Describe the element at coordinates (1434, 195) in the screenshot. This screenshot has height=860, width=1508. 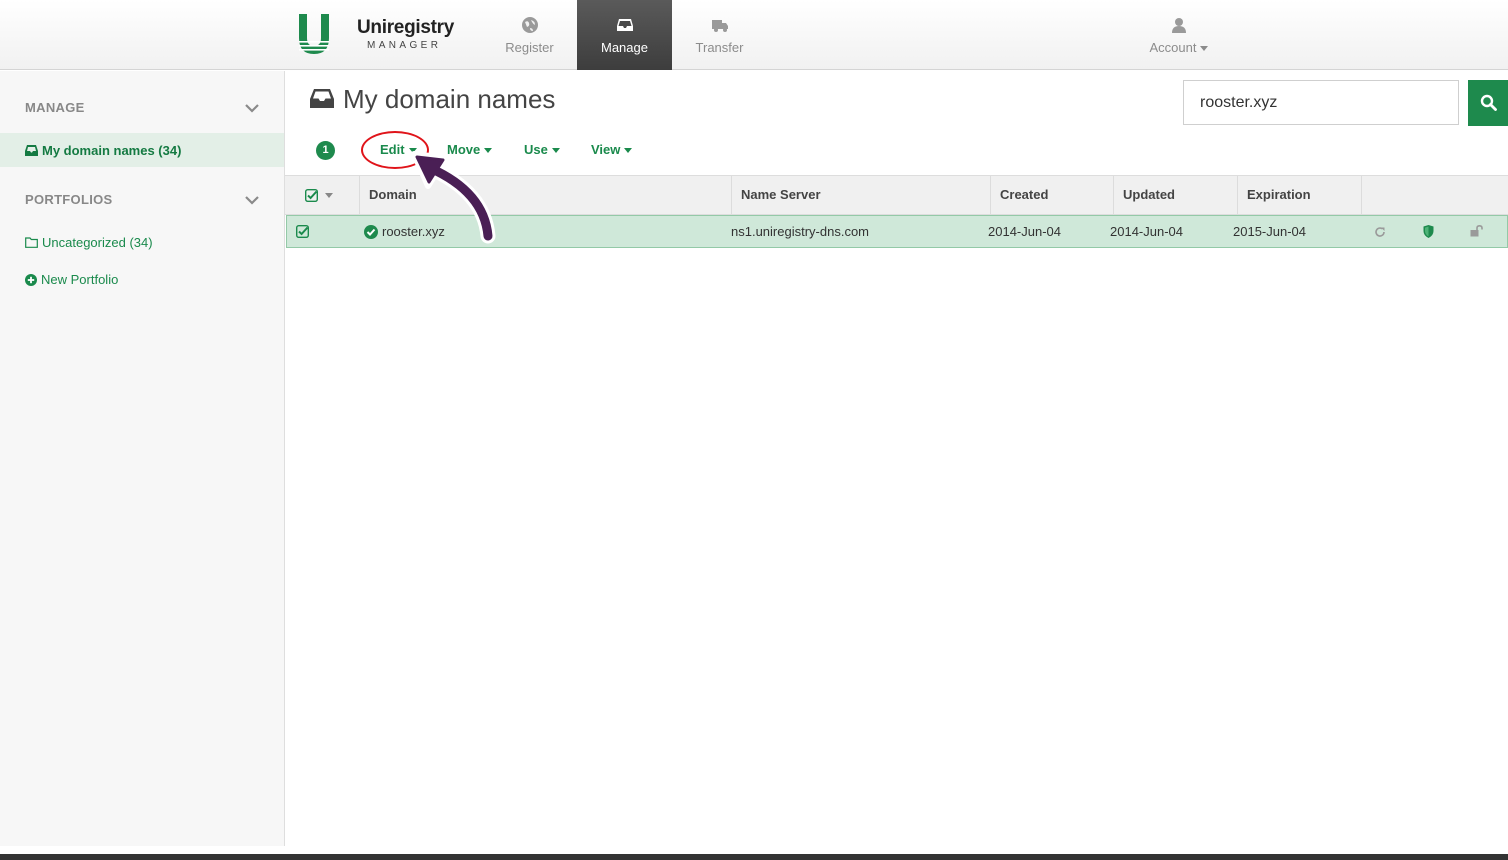
I see `column-header-actions` at that location.